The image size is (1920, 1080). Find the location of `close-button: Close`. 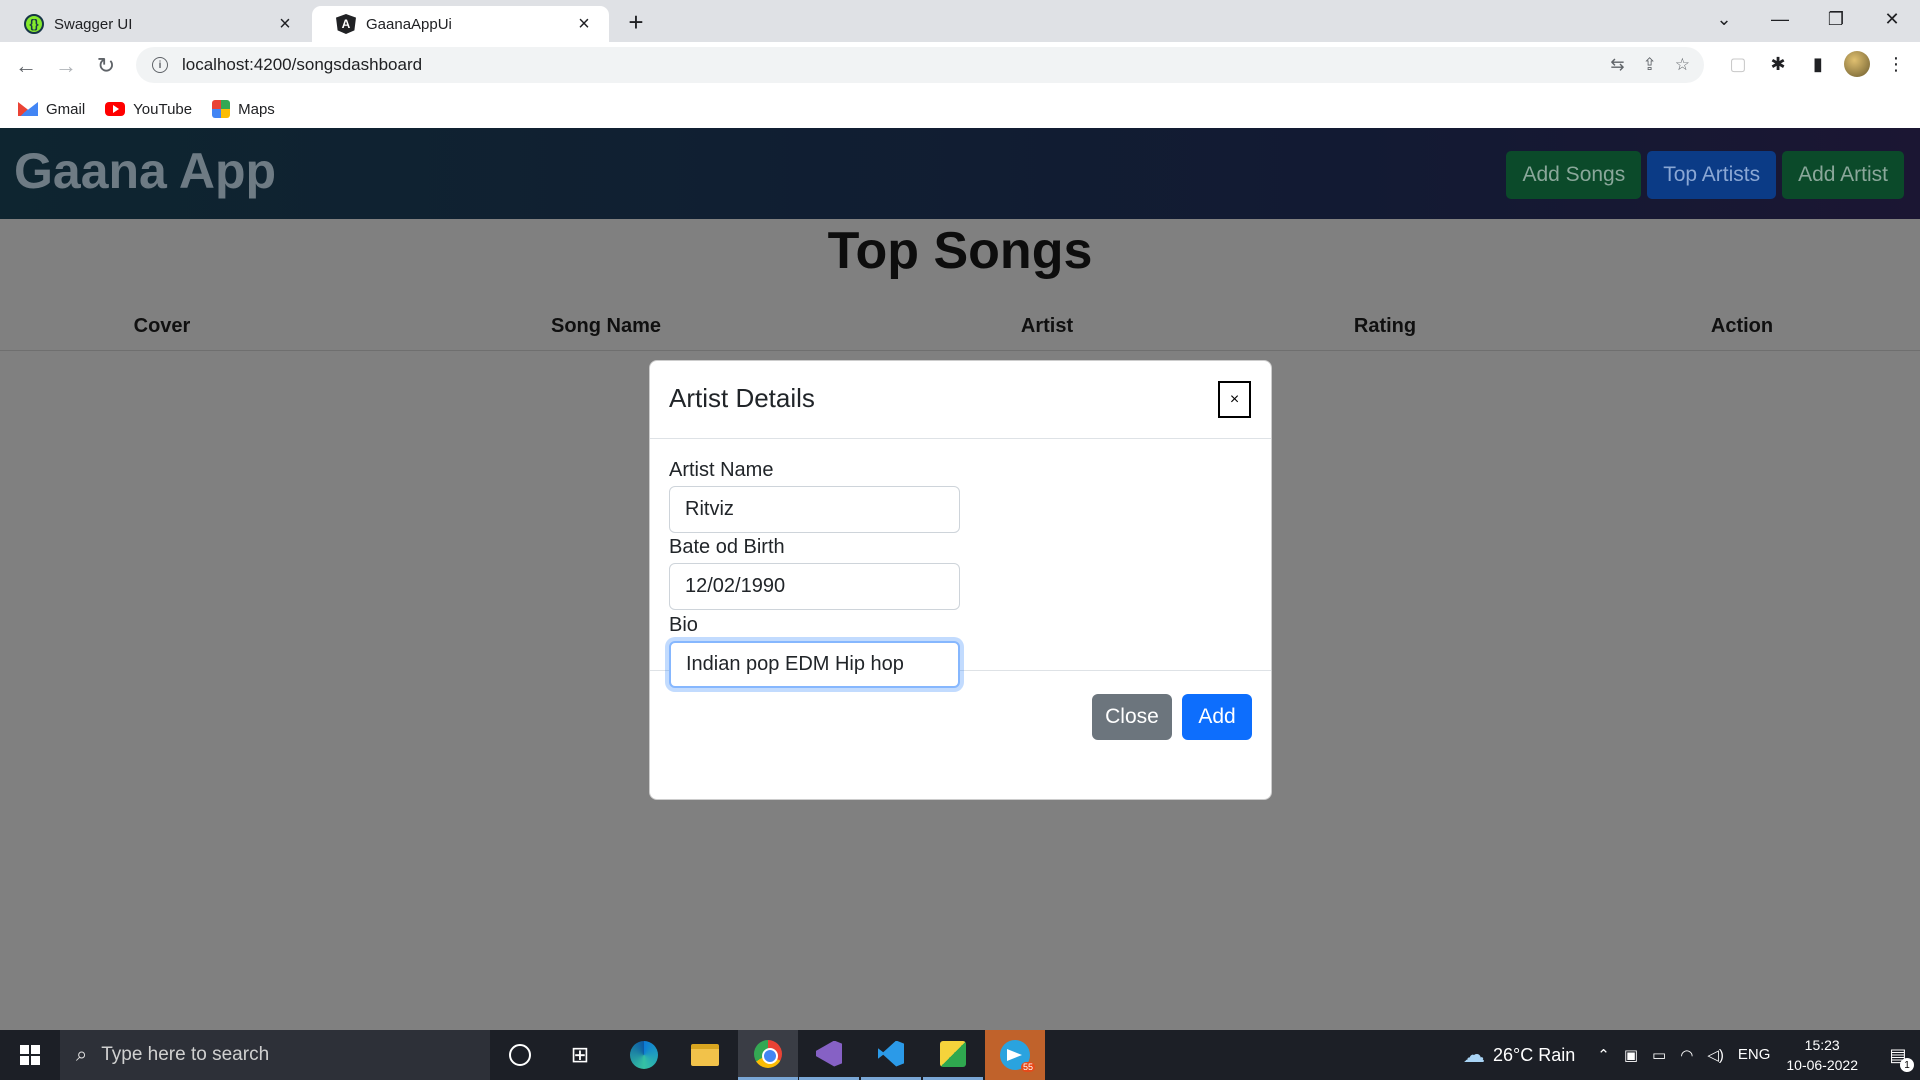

close-button: Close is located at coordinates (1132, 717).